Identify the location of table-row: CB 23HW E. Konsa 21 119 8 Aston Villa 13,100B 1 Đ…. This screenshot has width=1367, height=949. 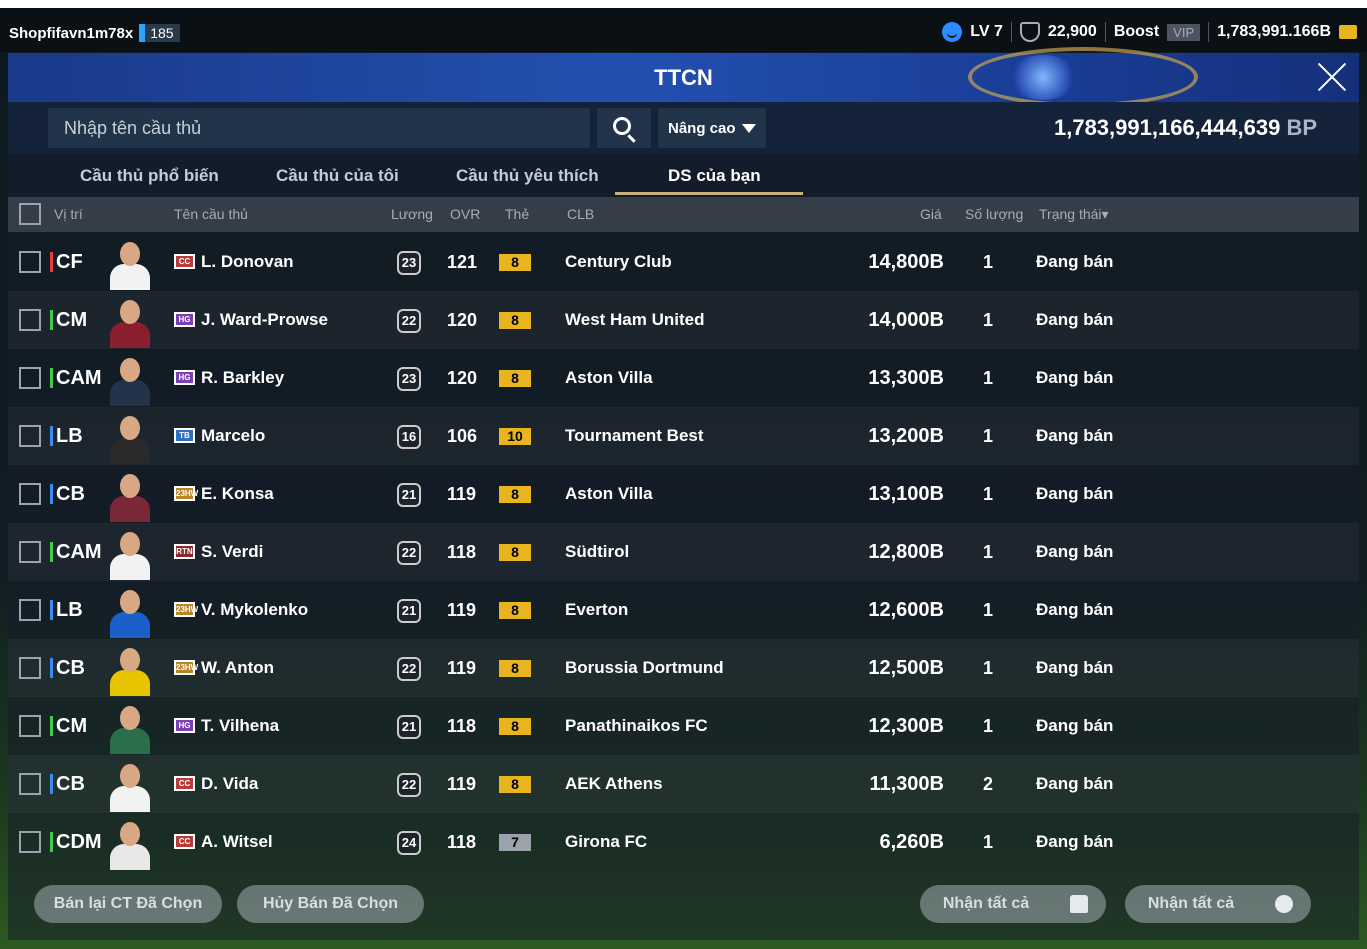
(683, 494).